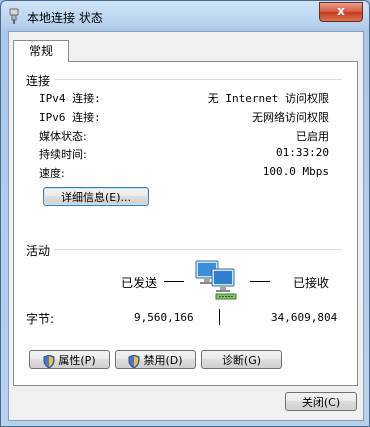 The image size is (370, 427). What do you see at coordinates (198, 249) in the screenshot?
I see `activity-divider` at bounding box center [198, 249].